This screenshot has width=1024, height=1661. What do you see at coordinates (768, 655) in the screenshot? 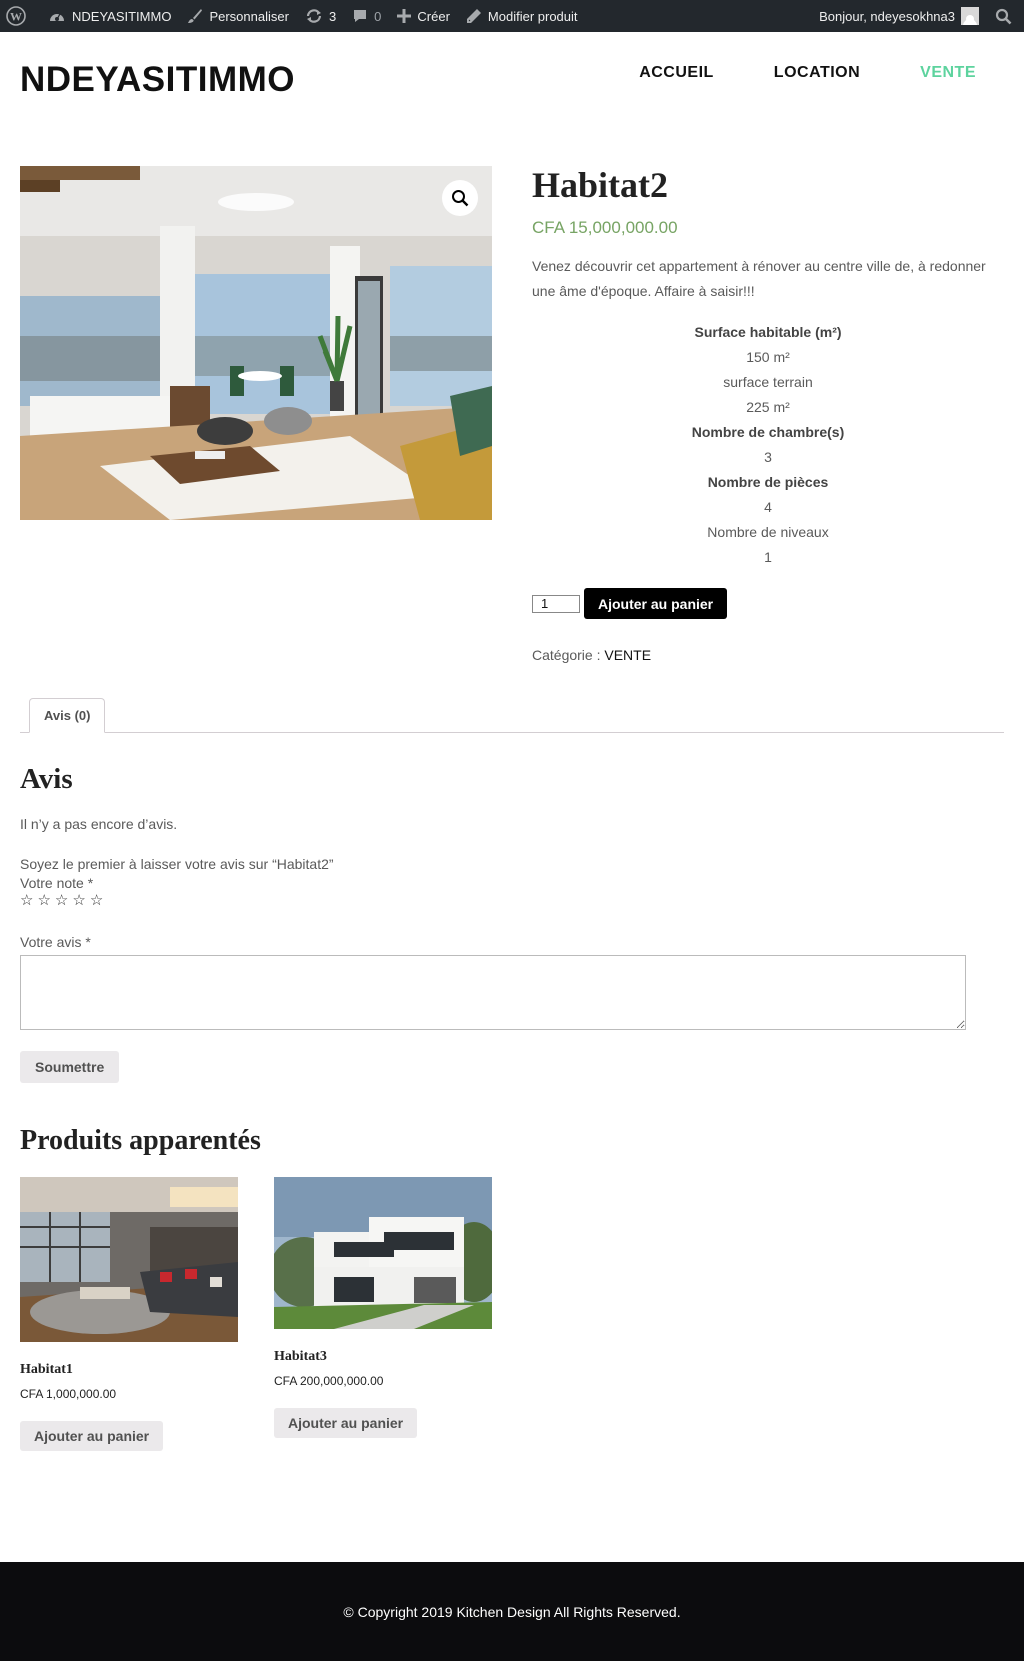
I see `product-category: Catégorie : VENTE` at bounding box center [768, 655].